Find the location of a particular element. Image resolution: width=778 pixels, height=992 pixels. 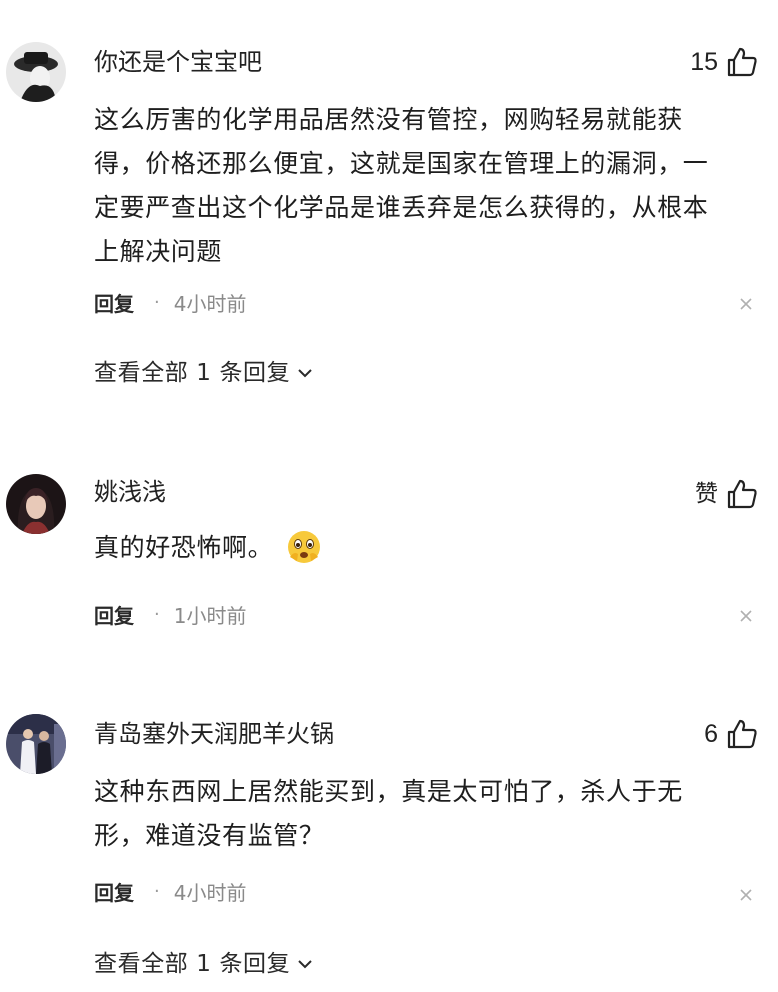

comment-text-line: 上解决问题 is located at coordinates (158, 251).